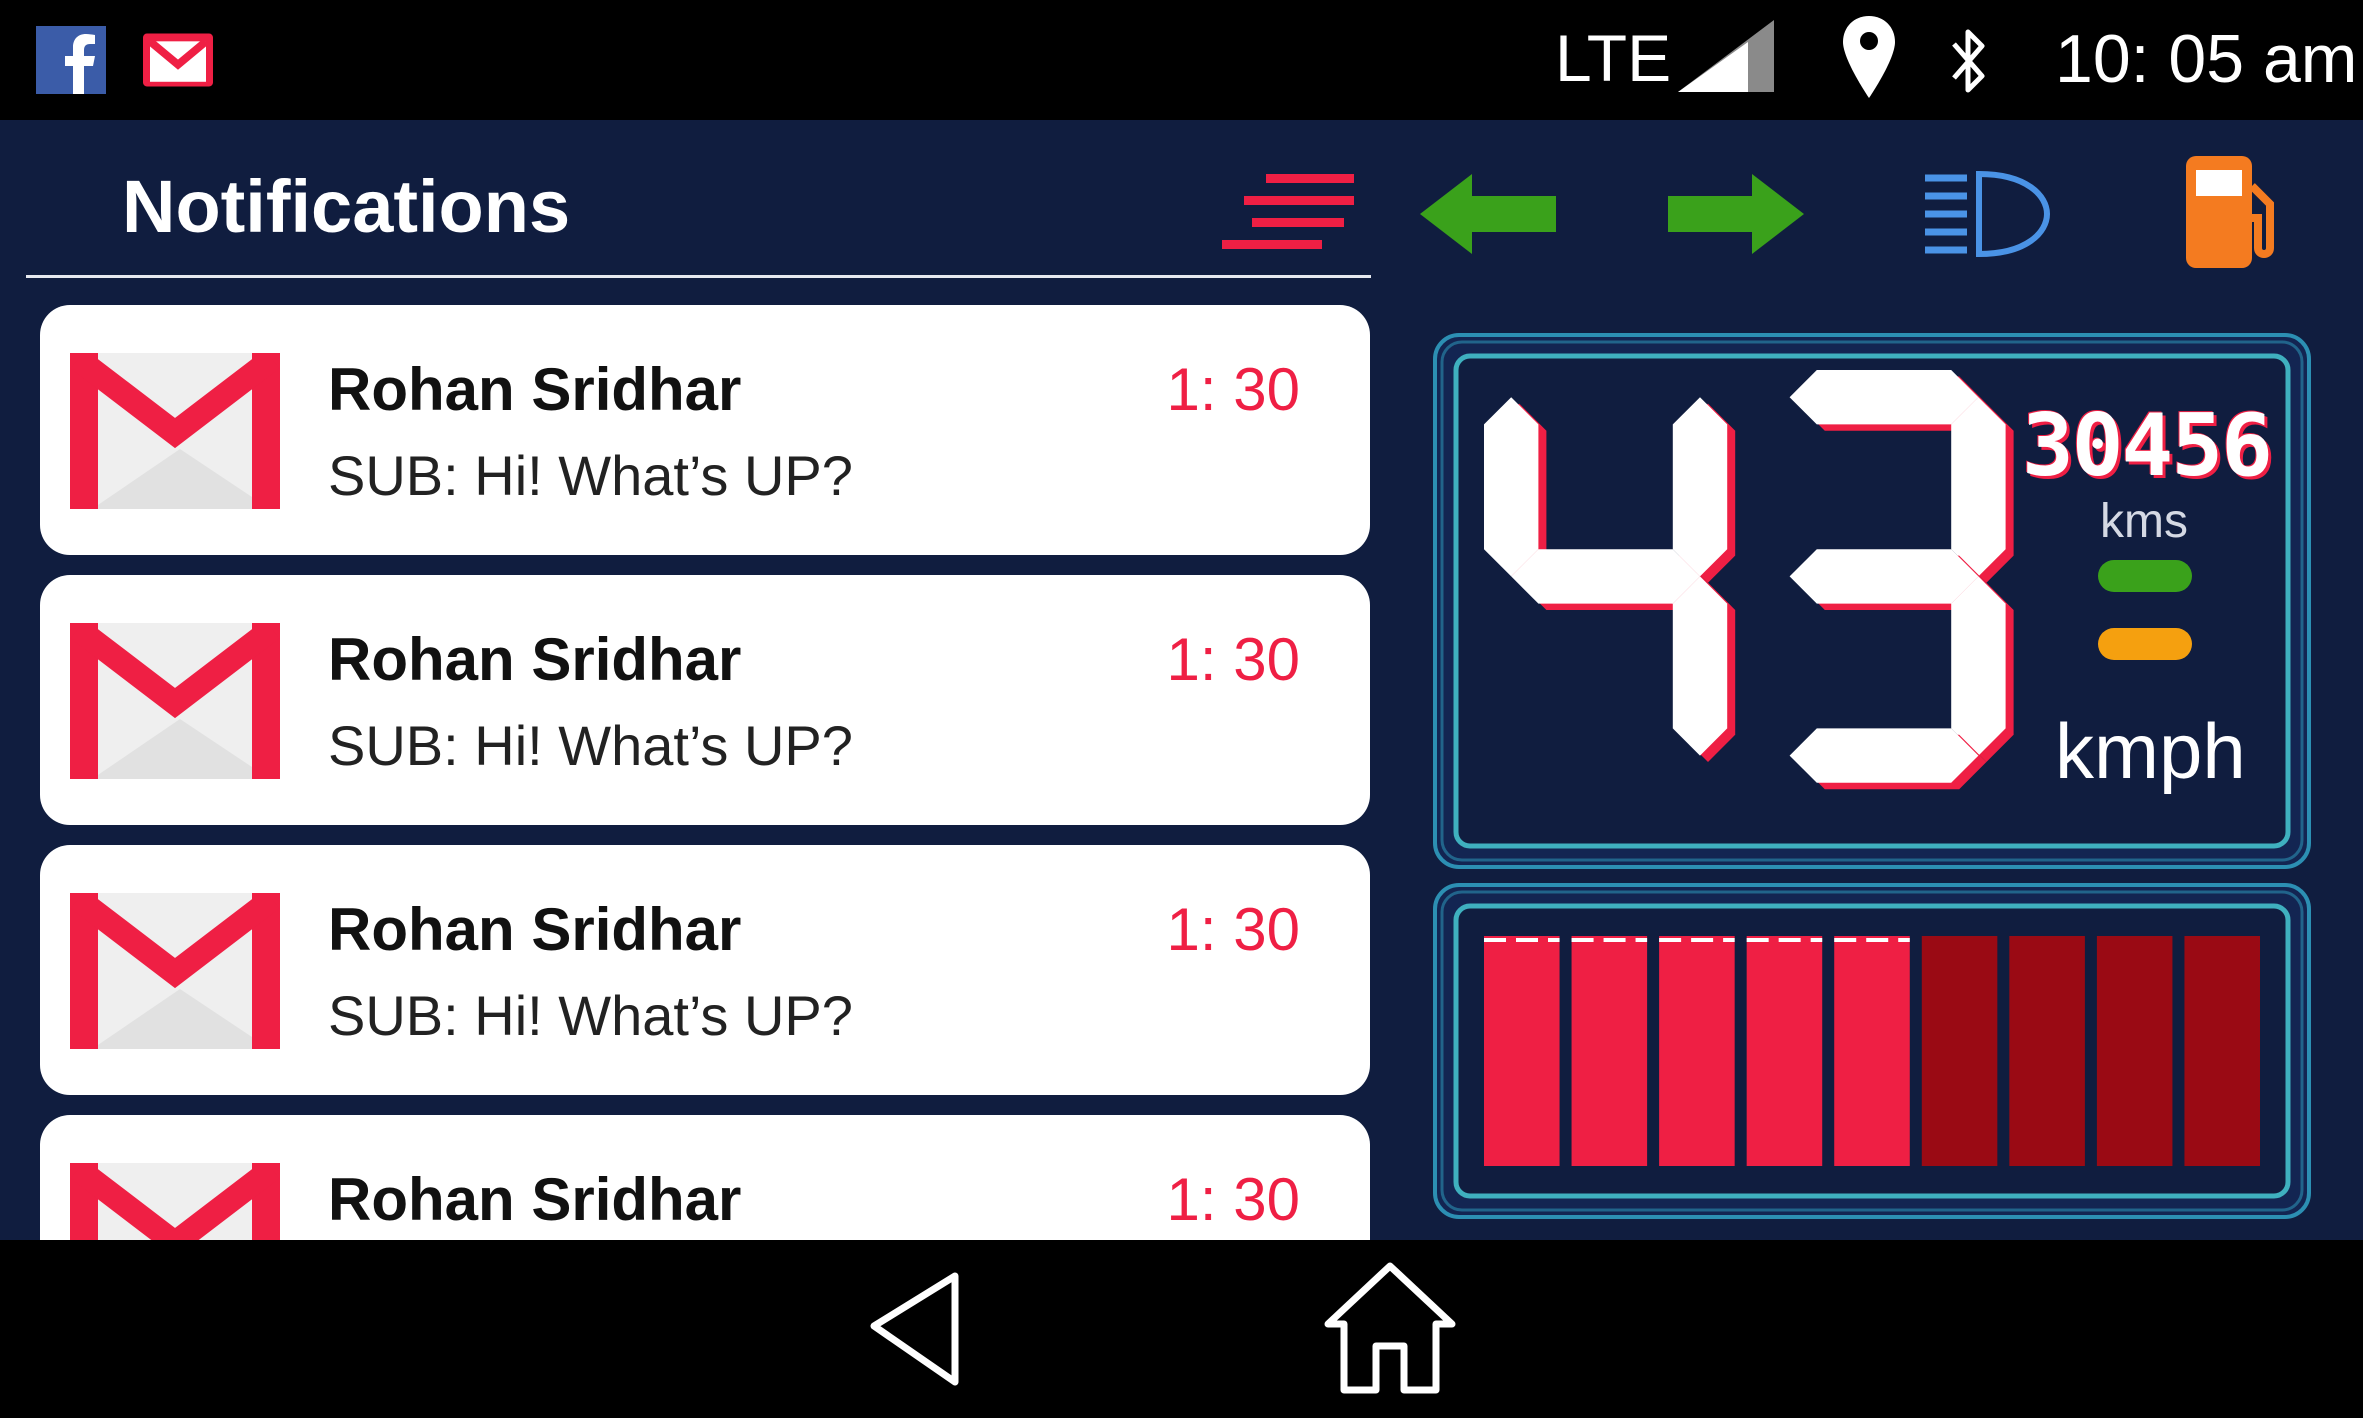 The width and height of the screenshot is (2363, 1418). What do you see at coordinates (1181, 60) in the screenshot?
I see `status-bar: LTE 10: 05 am` at bounding box center [1181, 60].